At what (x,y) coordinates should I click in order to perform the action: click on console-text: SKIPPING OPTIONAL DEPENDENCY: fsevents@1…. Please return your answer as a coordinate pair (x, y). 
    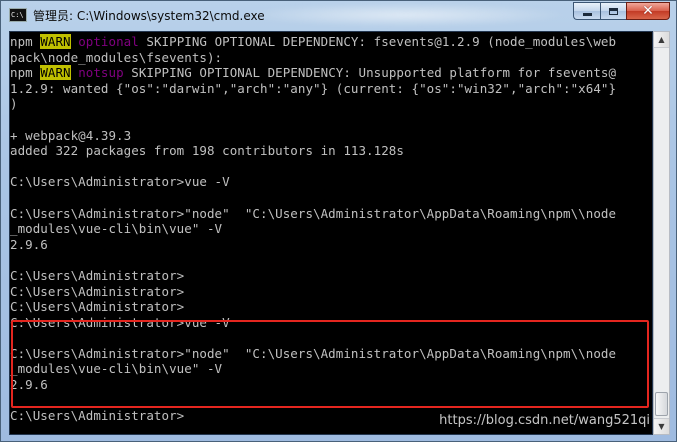
    Looking at the image, I should click on (377, 41).